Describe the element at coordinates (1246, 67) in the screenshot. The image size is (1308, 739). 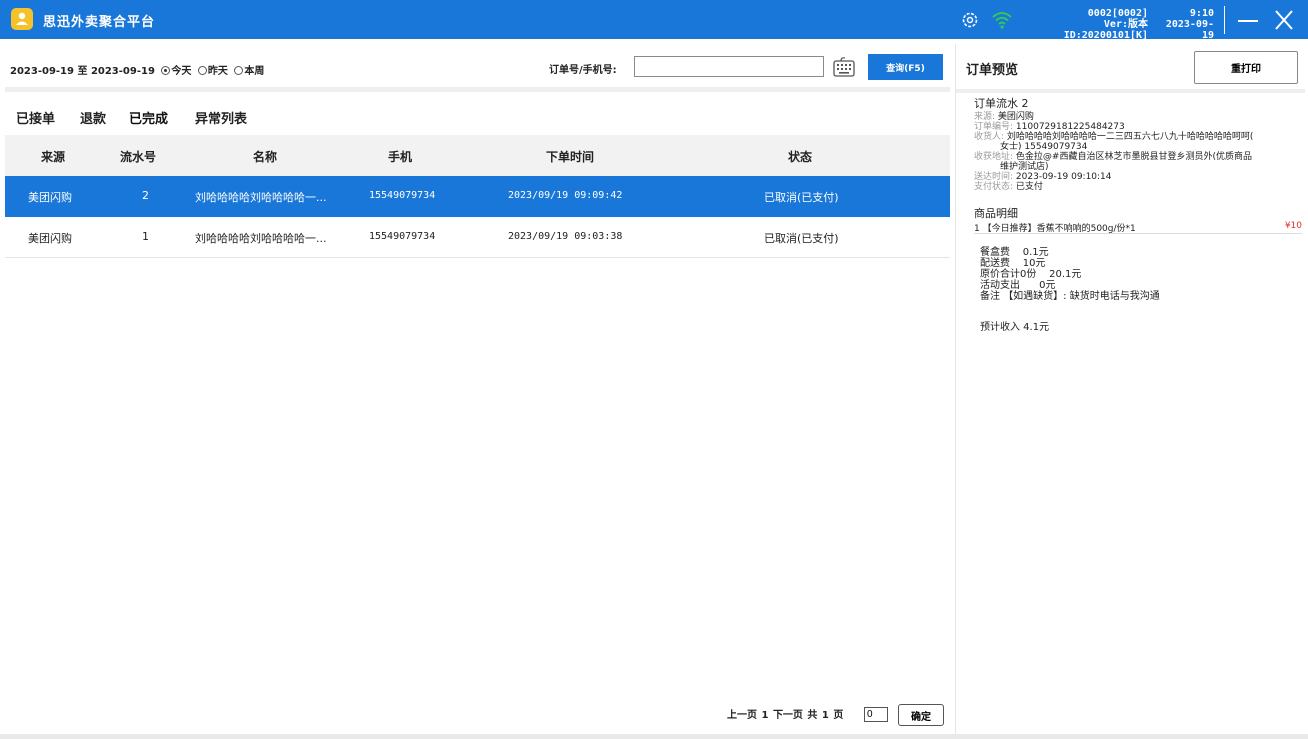
I see `reprint-button: 重打印` at that location.